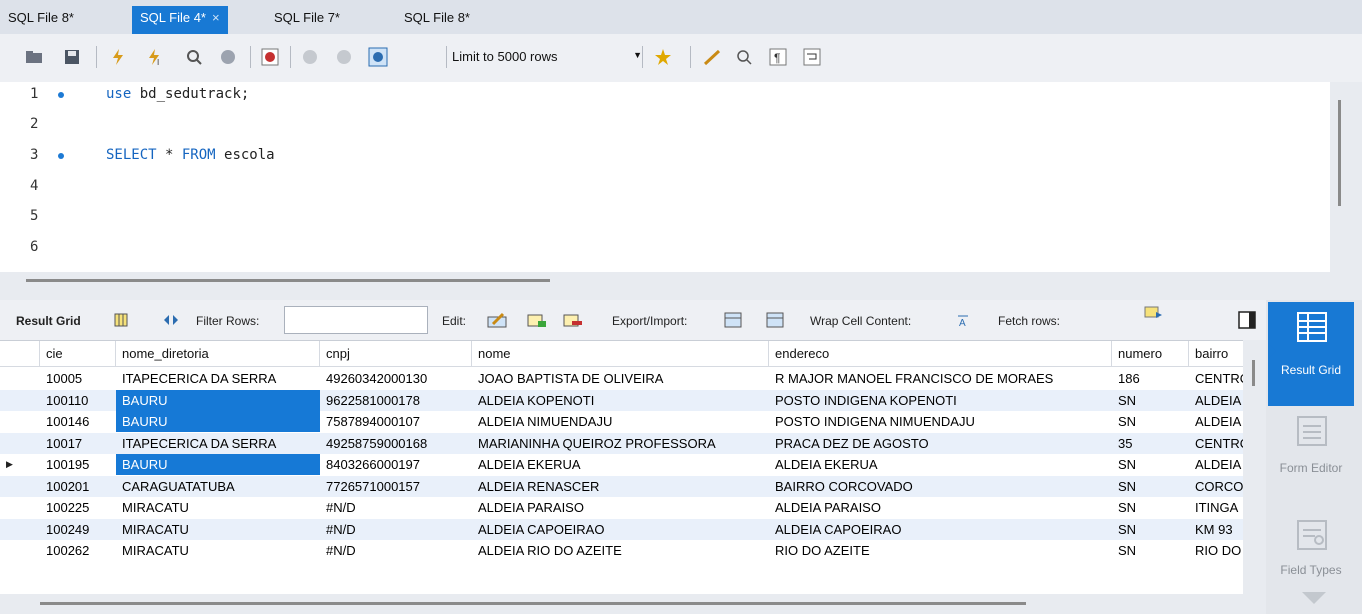 Image resolution: width=1362 pixels, height=614 pixels. Describe the element at coordinates (171, 320) in the screenshot. I see `refresh-icon` at that location.